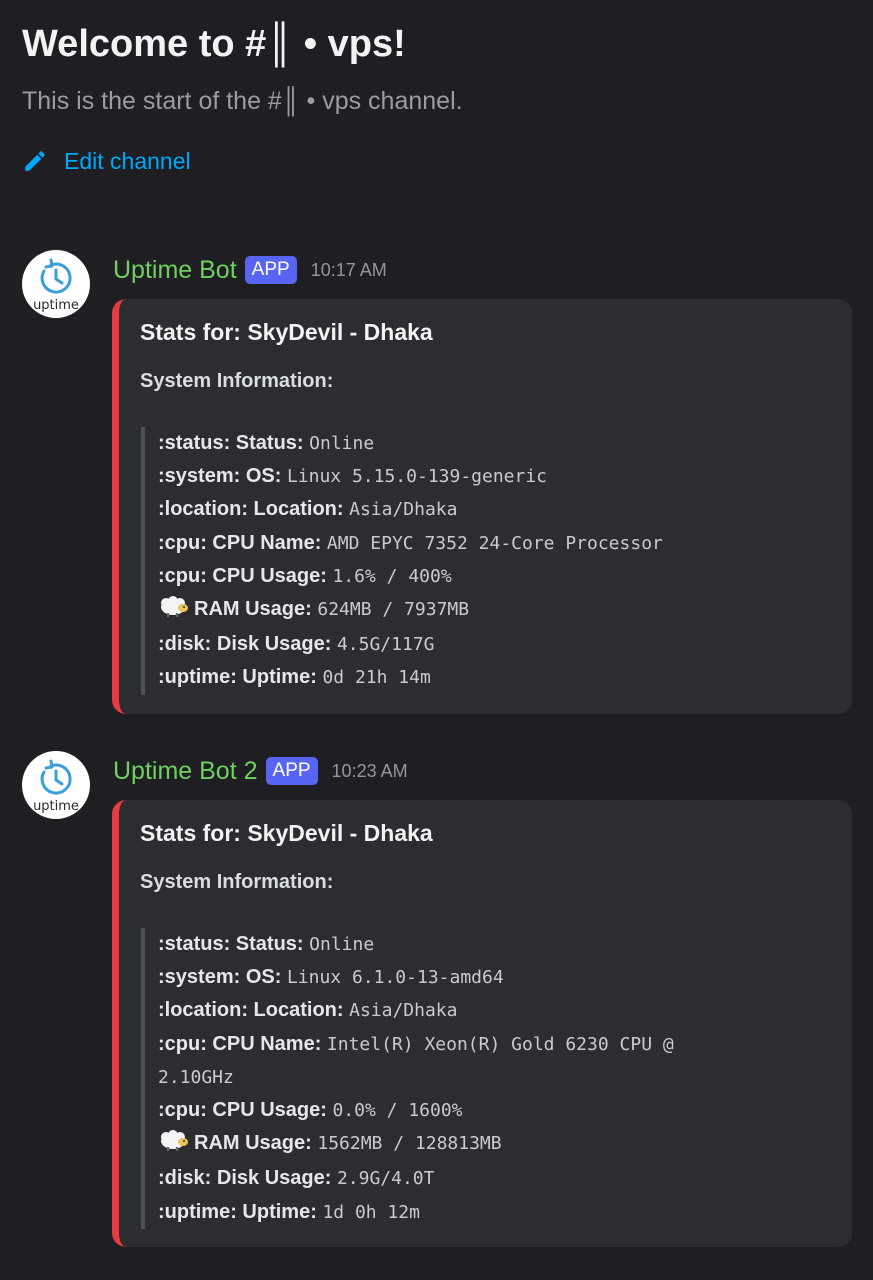 This screenshot has height=1280, width=873. I want to click on stat-value: 624MB / 7937MB, so click(393, 610).